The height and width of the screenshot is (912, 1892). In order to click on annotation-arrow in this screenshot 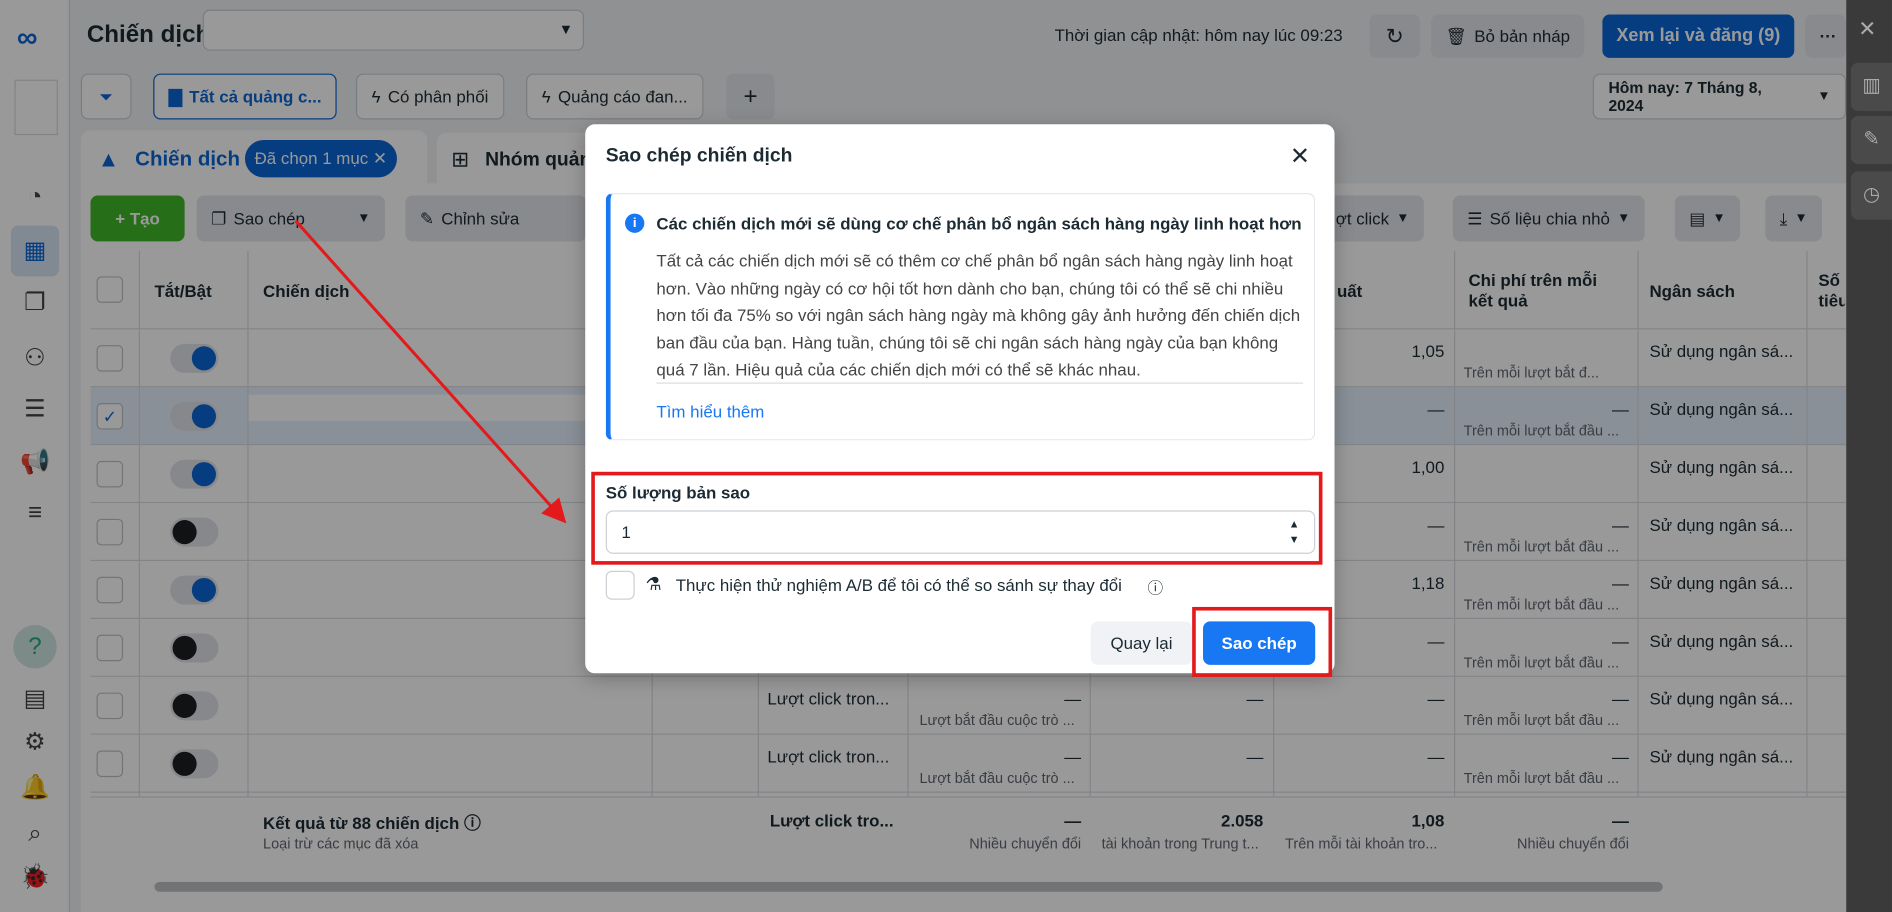, I will do `click(430, 371)`.